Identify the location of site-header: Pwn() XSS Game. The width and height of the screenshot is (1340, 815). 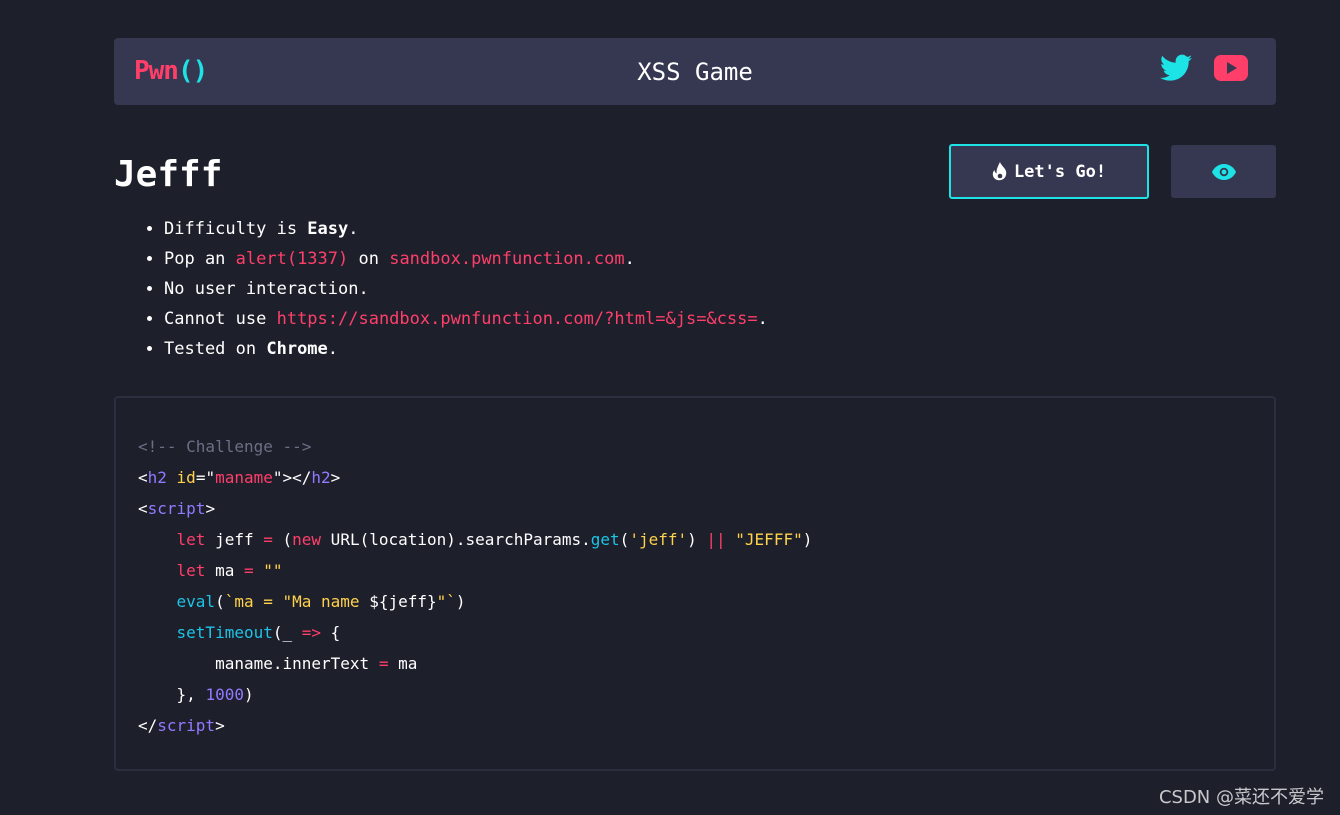
(695, 71).